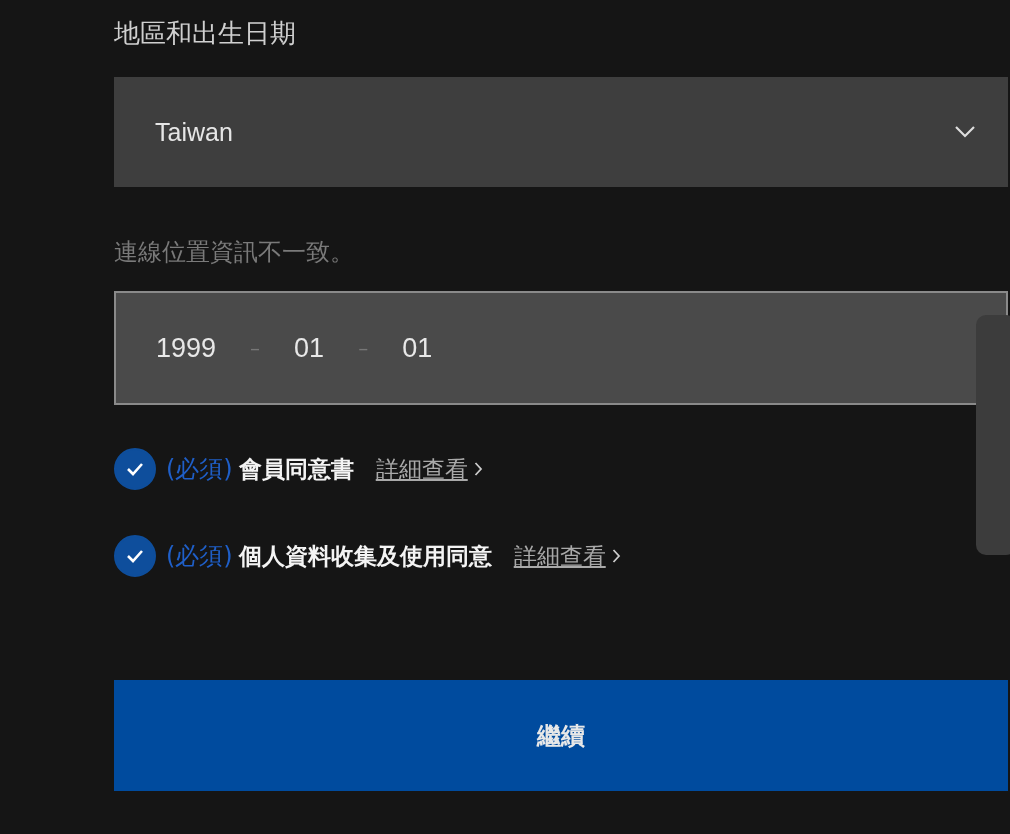 The image size is (1010, 834). What do you see at coordinates (965, 132) in the screenshot?
I see `chevron-down-icon` at bounding box center [965, 132].